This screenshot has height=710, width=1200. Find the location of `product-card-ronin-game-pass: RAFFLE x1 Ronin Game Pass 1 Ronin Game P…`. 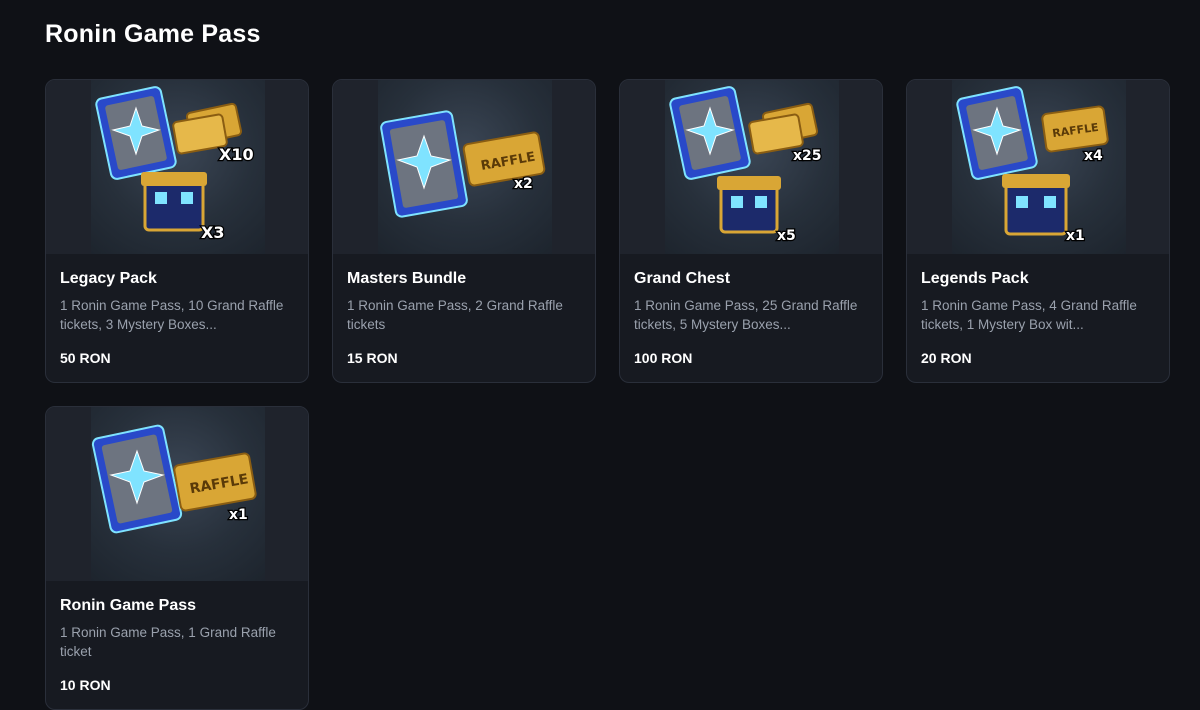

product-card-ronin-game-pass: RAFFLE x1 Ronin Game Pass 1 Ronin Game P… is located at coordinates (177, 558).